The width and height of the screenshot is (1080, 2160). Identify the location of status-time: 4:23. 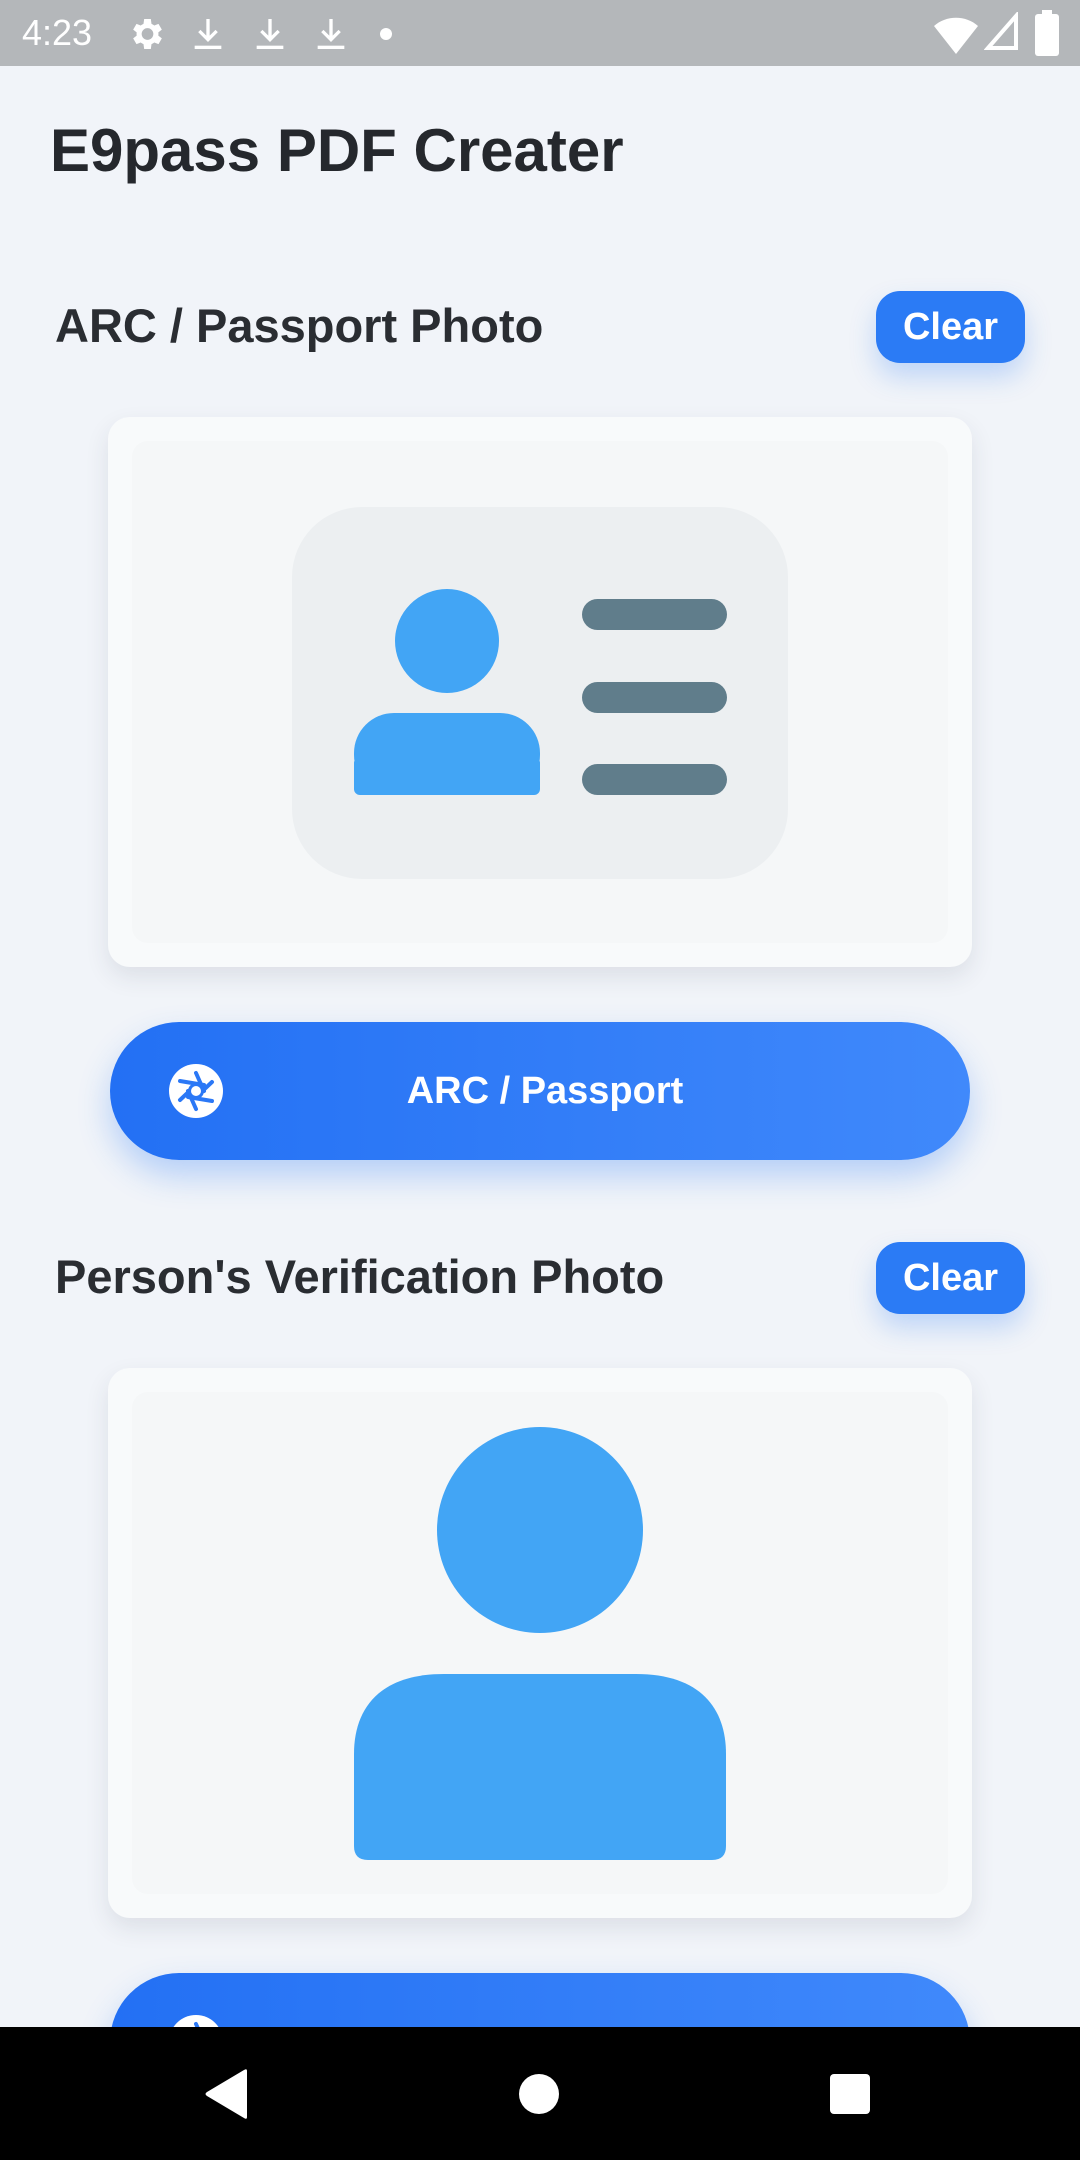
(57, 32).